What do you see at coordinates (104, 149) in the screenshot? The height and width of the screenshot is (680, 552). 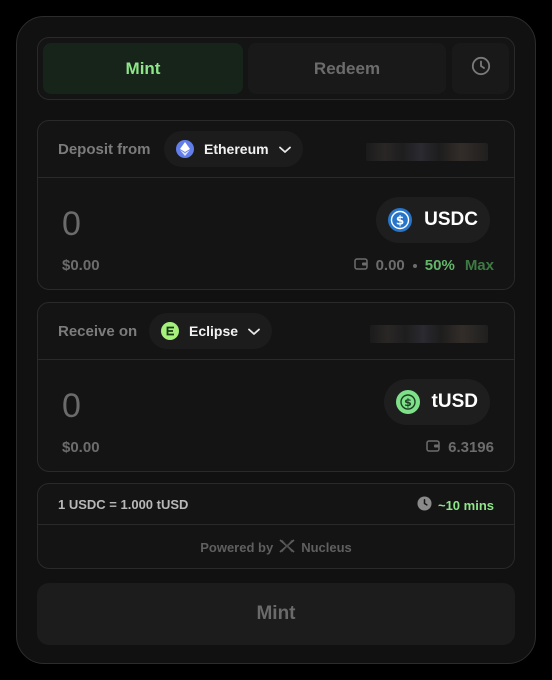 I see `deposit-label: Deposit from` at bounding box center [104, 149].